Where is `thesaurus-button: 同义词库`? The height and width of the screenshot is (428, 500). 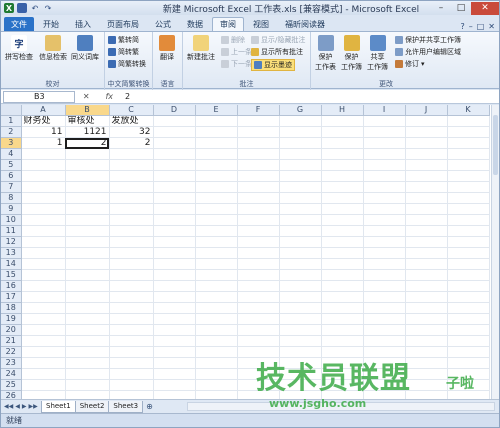
thesaurus-button: 同义词库 is located at coordinates (85, 48).